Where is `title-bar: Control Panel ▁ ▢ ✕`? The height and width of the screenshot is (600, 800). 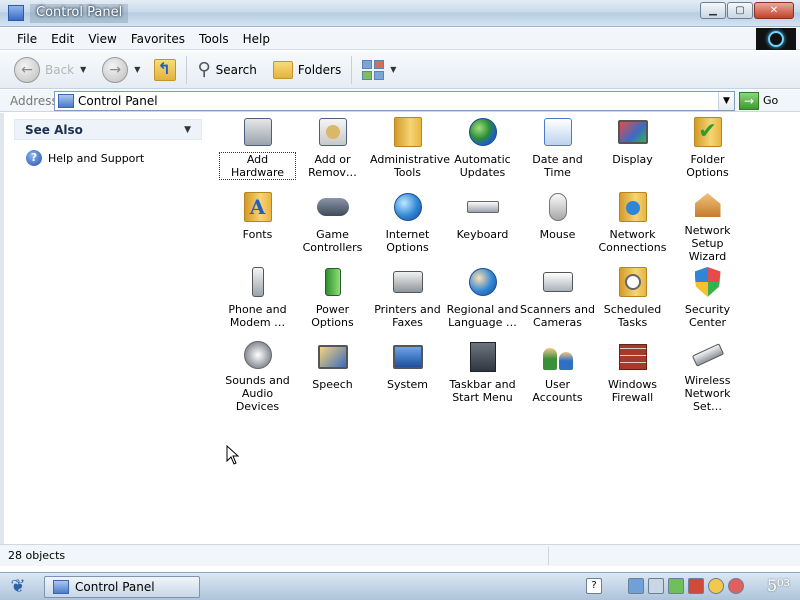
title-bar: Control Panel ▁ ▢ ✕ is located at coordinates (400, 13).